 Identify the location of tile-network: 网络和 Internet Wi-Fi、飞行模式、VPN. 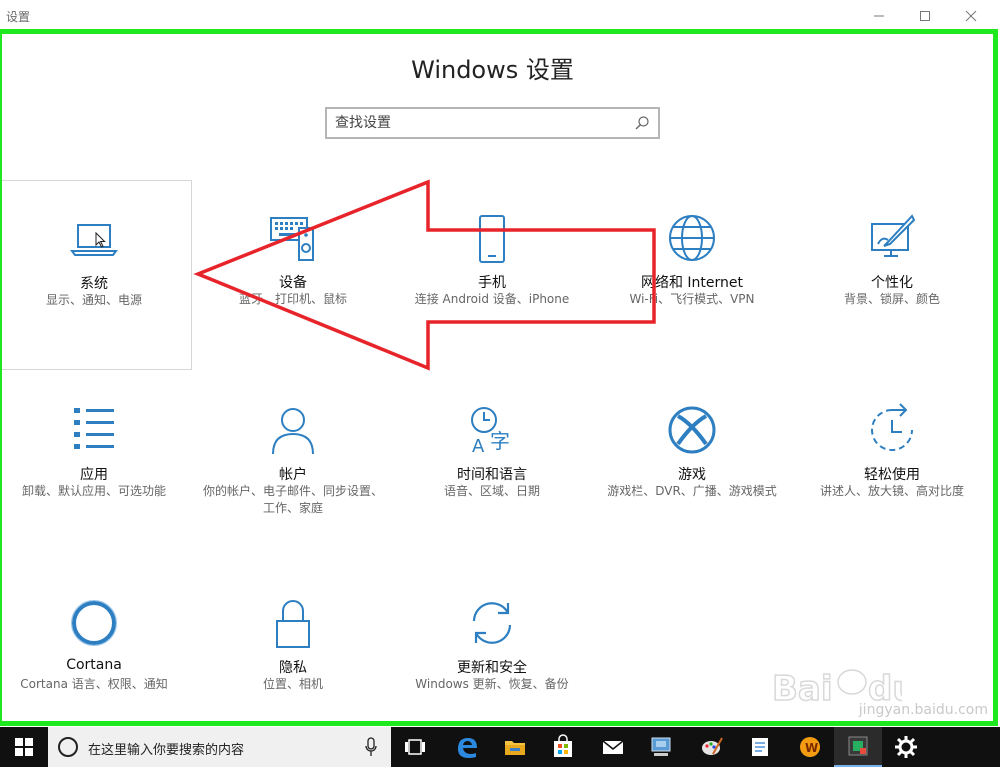
(692, 275).